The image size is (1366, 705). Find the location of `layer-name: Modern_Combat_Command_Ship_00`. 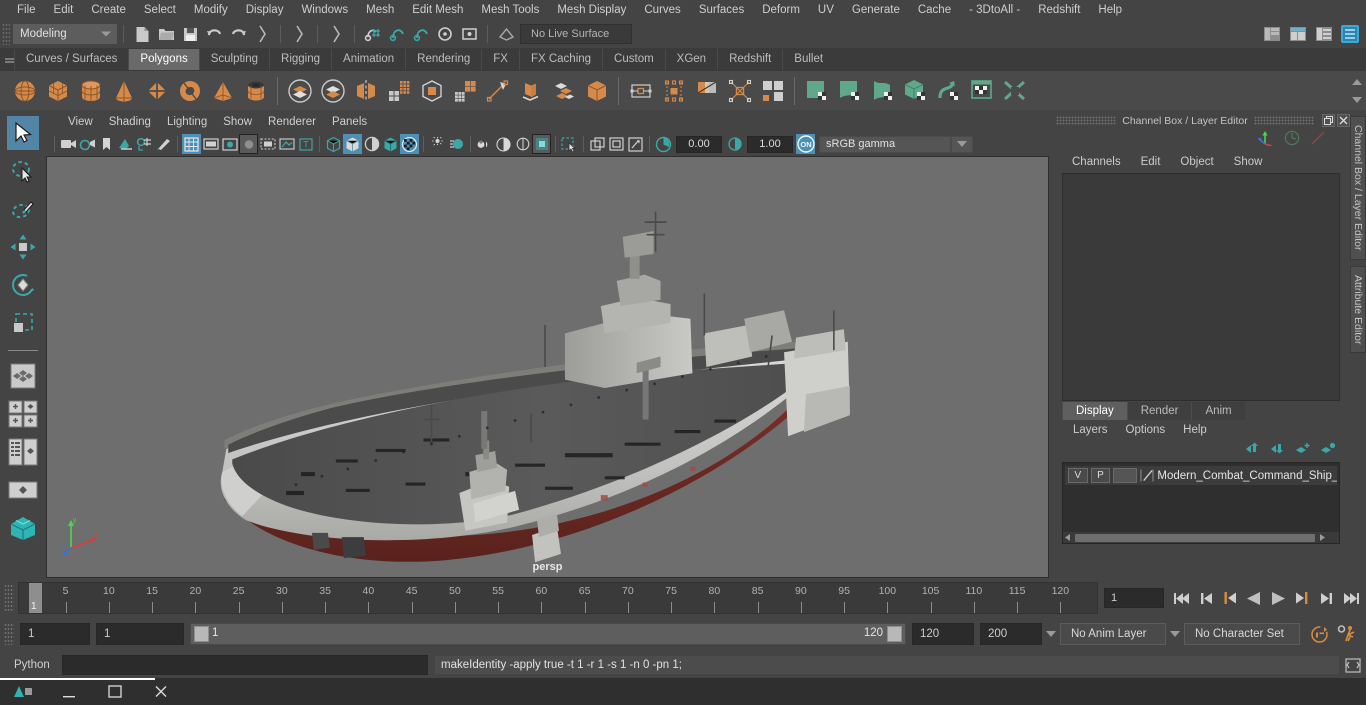

layer-name: Modern_Combat_Command_Ship_00 is located at coordinates (1247, 476).